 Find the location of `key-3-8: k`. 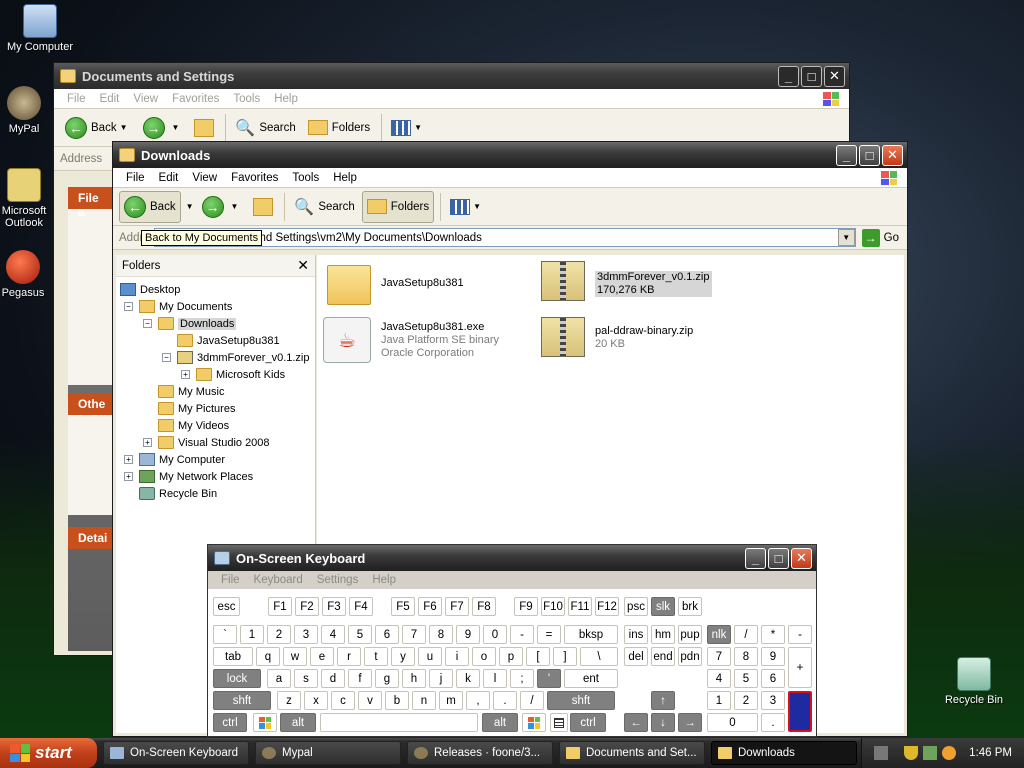

key-3-8: k is located at coordinates (468, 678).